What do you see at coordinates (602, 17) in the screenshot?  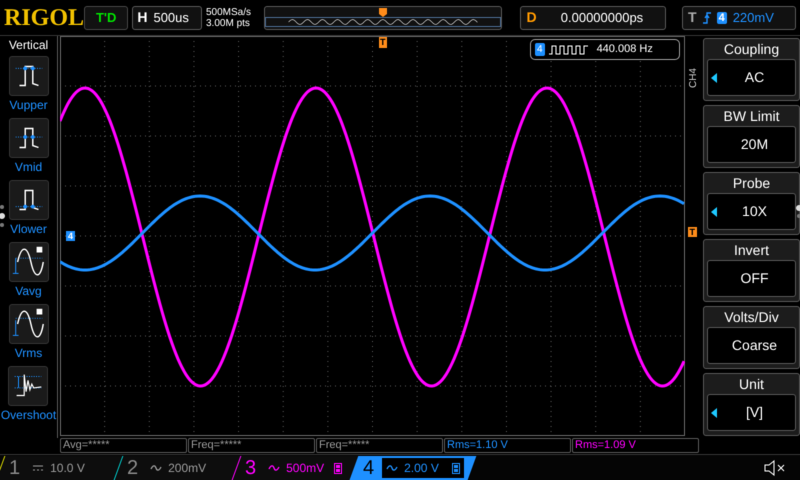 I see `delay-value: 0.00000000ps` at bounding box center [602, 17].